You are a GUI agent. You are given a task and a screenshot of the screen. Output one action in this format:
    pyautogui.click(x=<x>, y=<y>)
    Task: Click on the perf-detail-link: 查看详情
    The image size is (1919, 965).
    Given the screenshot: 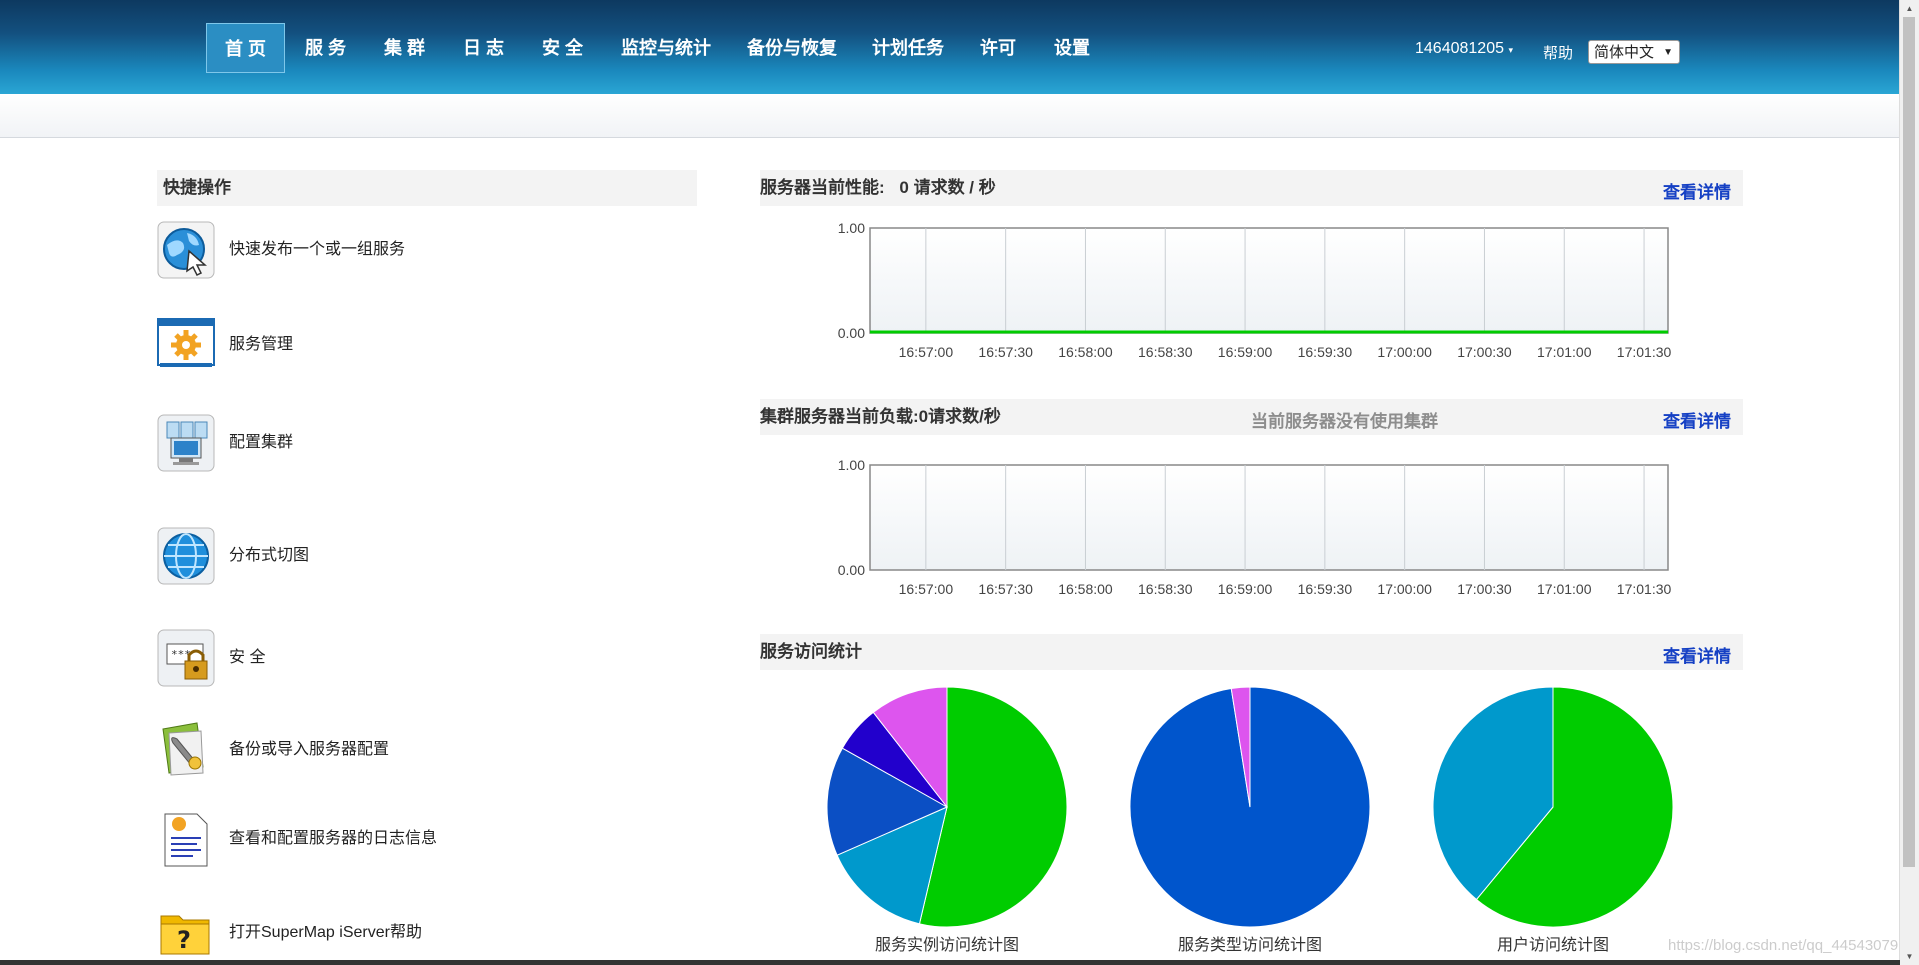 What is the action you would take?
    pyautogui.click(x=1697, y=190)
    